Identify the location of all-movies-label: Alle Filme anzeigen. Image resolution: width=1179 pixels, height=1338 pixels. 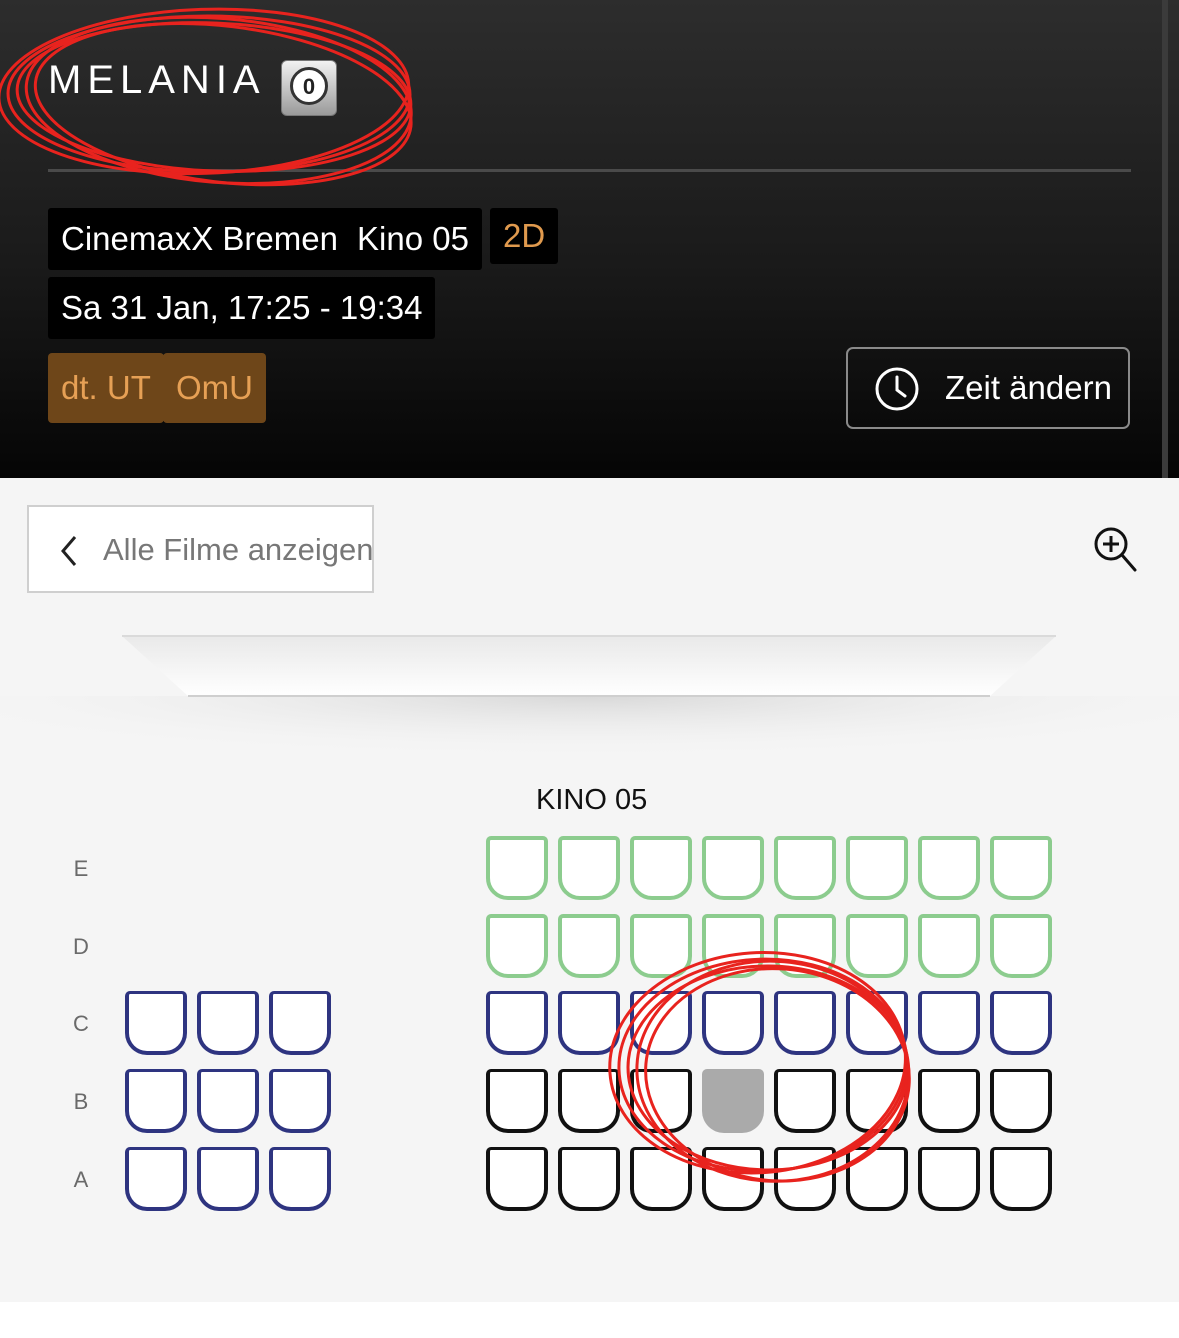
(238, 549).